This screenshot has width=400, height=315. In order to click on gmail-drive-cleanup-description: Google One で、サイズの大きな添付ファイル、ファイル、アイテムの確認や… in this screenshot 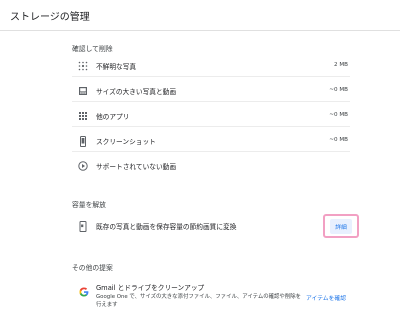, I will do `click(198, 301)`.